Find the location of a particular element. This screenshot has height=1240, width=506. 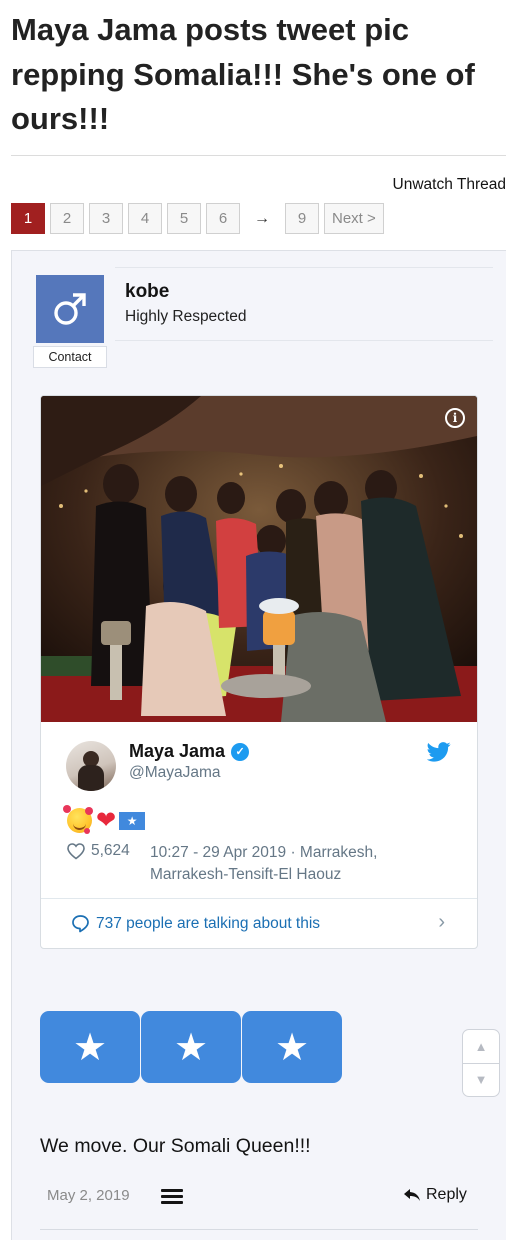

page-5-button: 5 is located at coordinates (184, 218).